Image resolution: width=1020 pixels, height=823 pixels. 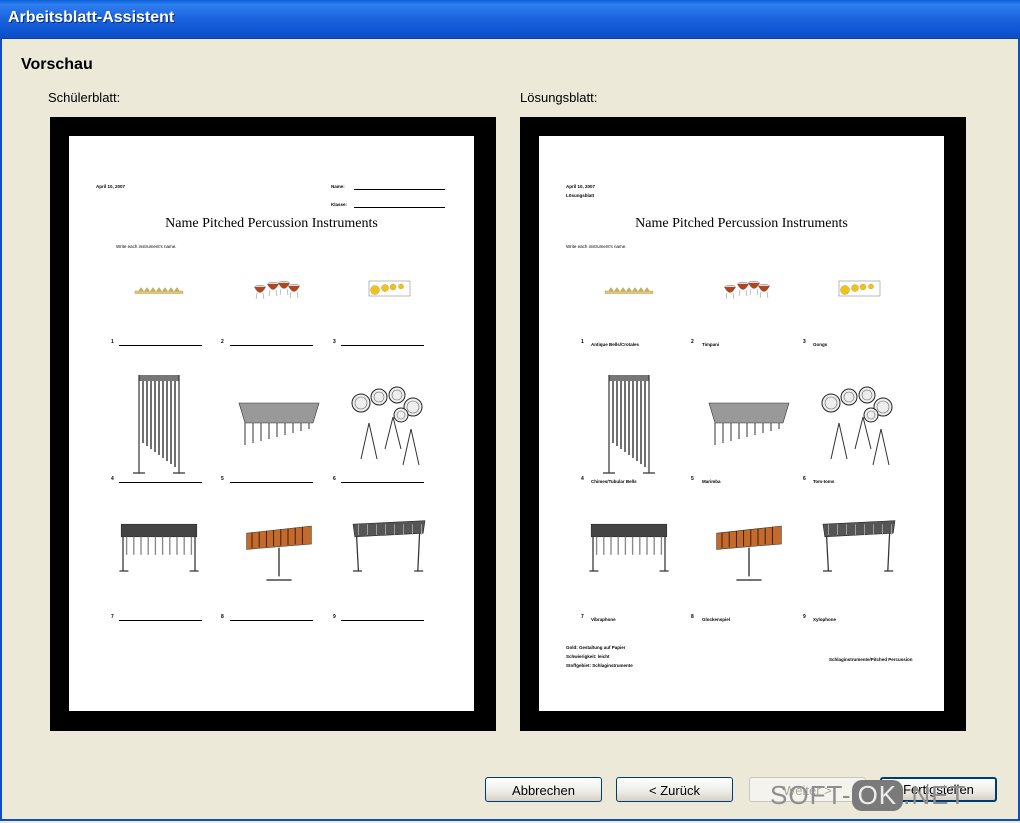 What do you see at coordinates (339, 204) in the screenshot?
I see `class-label: Klasse:` at bounding box center [339, 204].